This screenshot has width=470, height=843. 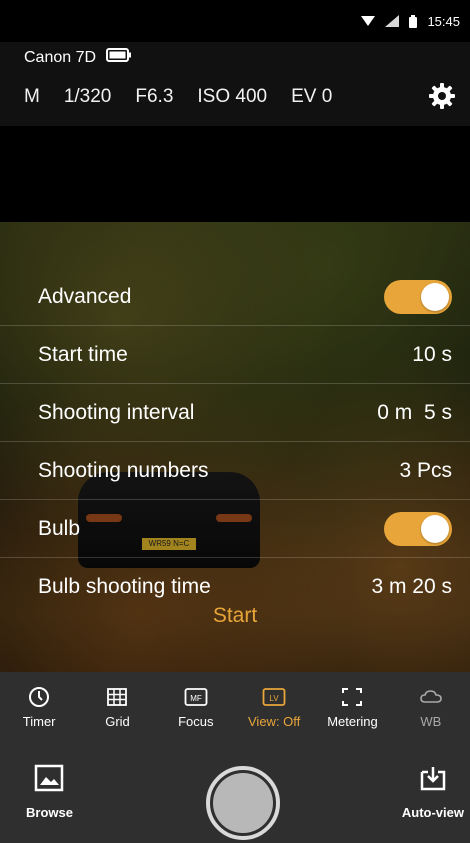 I want to click on tab-grid: Grid, so click(x=117, y=707).